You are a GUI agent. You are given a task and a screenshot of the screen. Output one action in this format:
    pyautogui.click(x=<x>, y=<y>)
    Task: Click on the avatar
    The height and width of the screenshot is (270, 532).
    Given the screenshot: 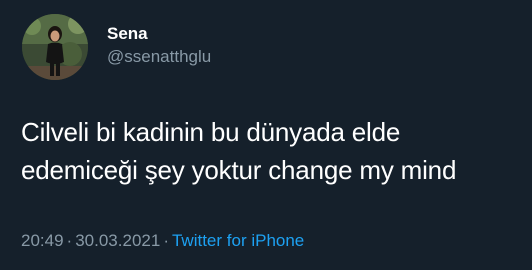 What is the action you would take?
    pyautogui.click(x=55, y=47)
    